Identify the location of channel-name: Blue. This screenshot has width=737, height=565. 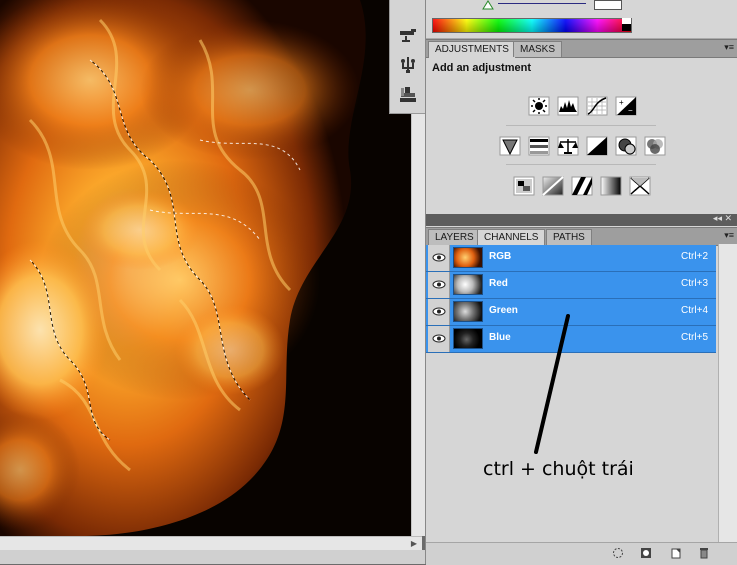
(500, 337).